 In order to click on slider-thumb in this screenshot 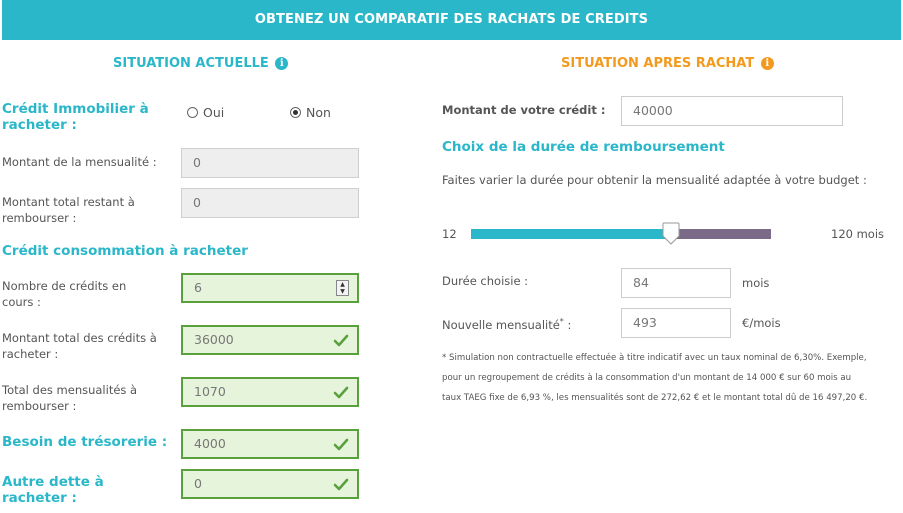, I will do `click(671, 234)`.